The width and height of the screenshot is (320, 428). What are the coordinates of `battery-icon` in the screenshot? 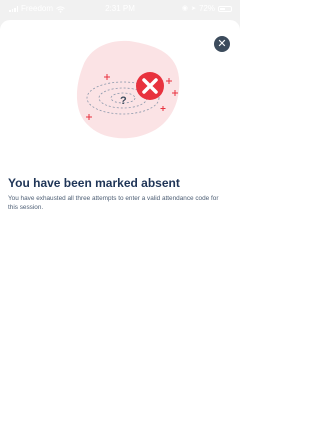 It's located at (225, 9).